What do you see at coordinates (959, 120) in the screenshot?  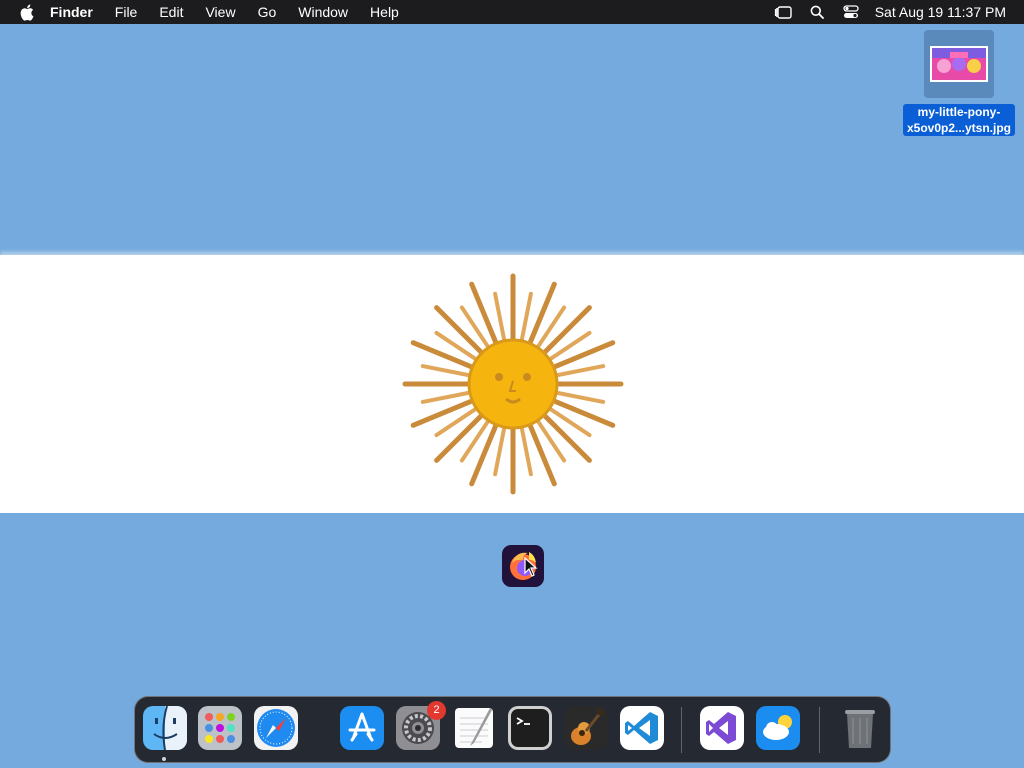 I see `file-name-label: my-little-pony- x5ov0p2...ytsn.jpg` at bounding box center [959, 120].